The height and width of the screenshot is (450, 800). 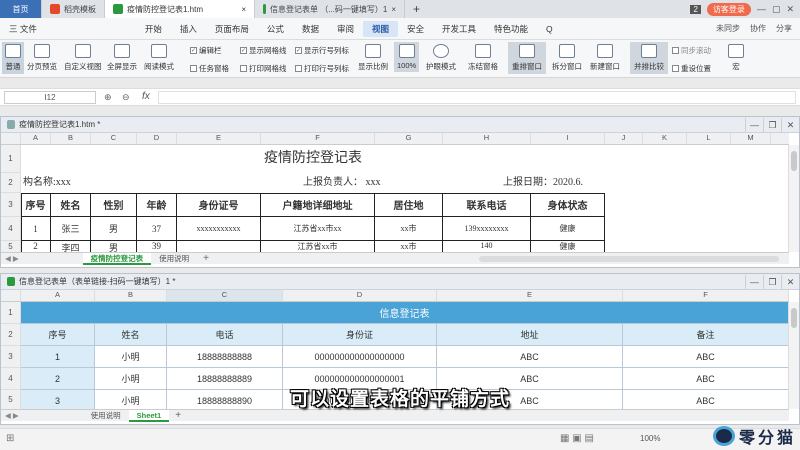 I want to click on col-header-g: G, so click(x=409, y=138).